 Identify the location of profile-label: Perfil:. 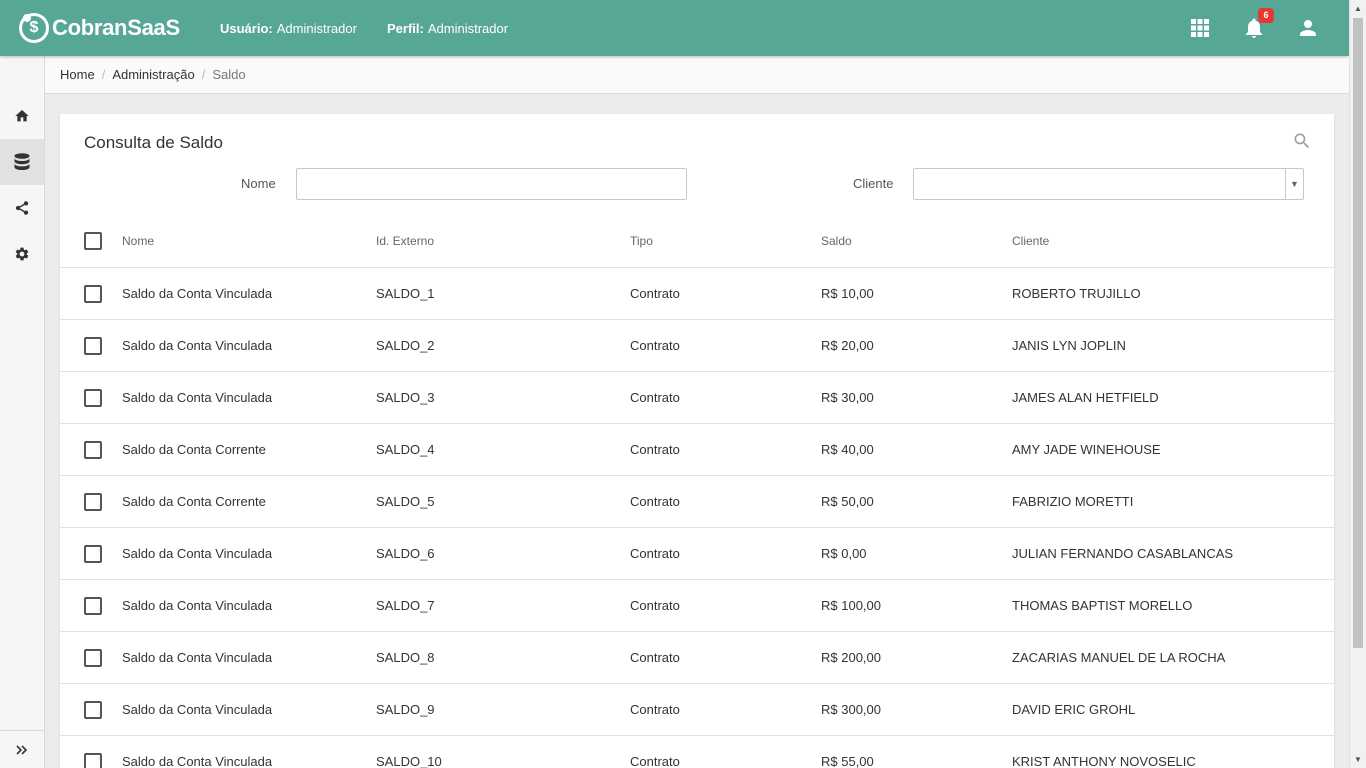
(405, 28).